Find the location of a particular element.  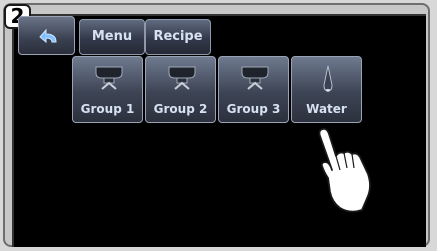

recipe-tab: Recipe is located at coordinates (178, 37).